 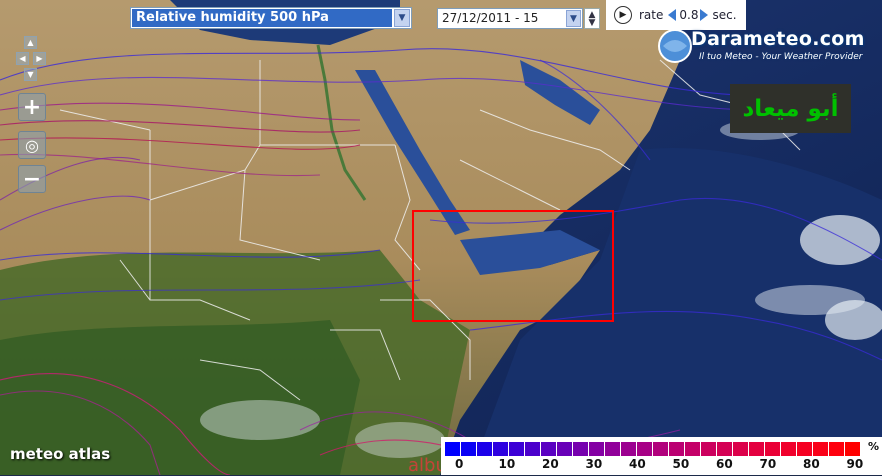 I want to click on play-button: ▶, so click(x=623, y=15).